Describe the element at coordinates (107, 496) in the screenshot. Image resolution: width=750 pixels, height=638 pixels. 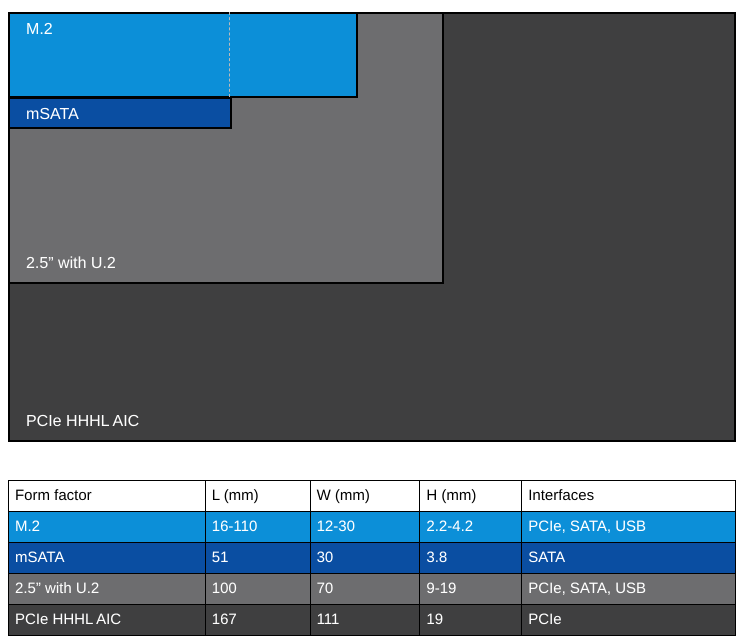
I see `column-header: Form factor` at that location.